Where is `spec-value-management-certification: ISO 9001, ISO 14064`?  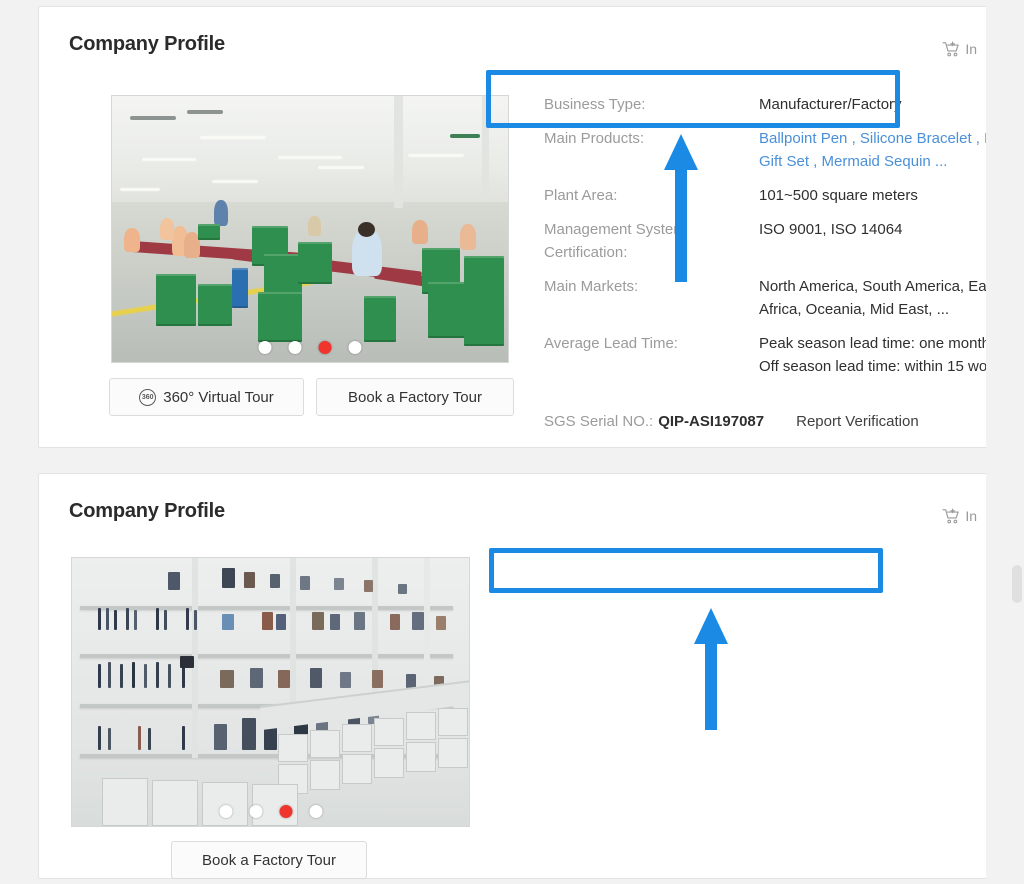 spec-value-management-certification: ISO 9001, ISO 14064 is located at coordinates (831, 229).